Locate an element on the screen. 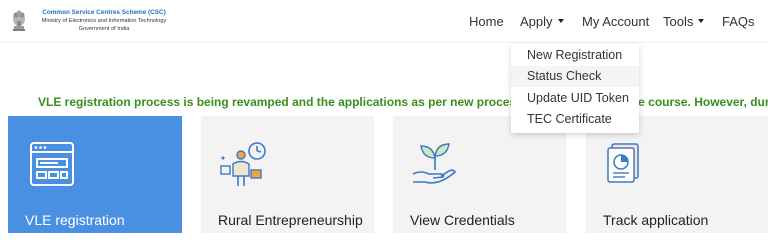 The image size is (768, 240). card-track-application: Track application is located at coordinates (677, 174).